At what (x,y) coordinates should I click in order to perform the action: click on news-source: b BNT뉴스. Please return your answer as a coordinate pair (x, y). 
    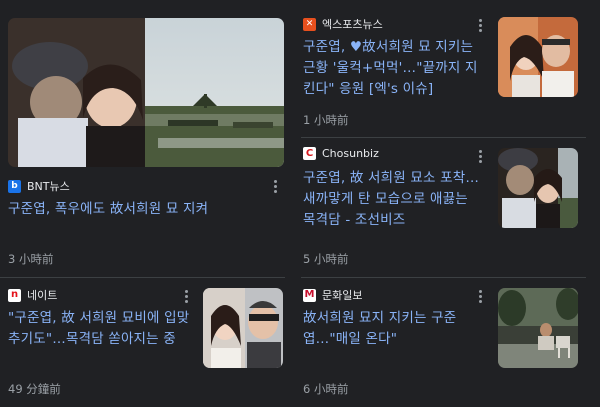
    Looking at the image, I should click on (39, 186).